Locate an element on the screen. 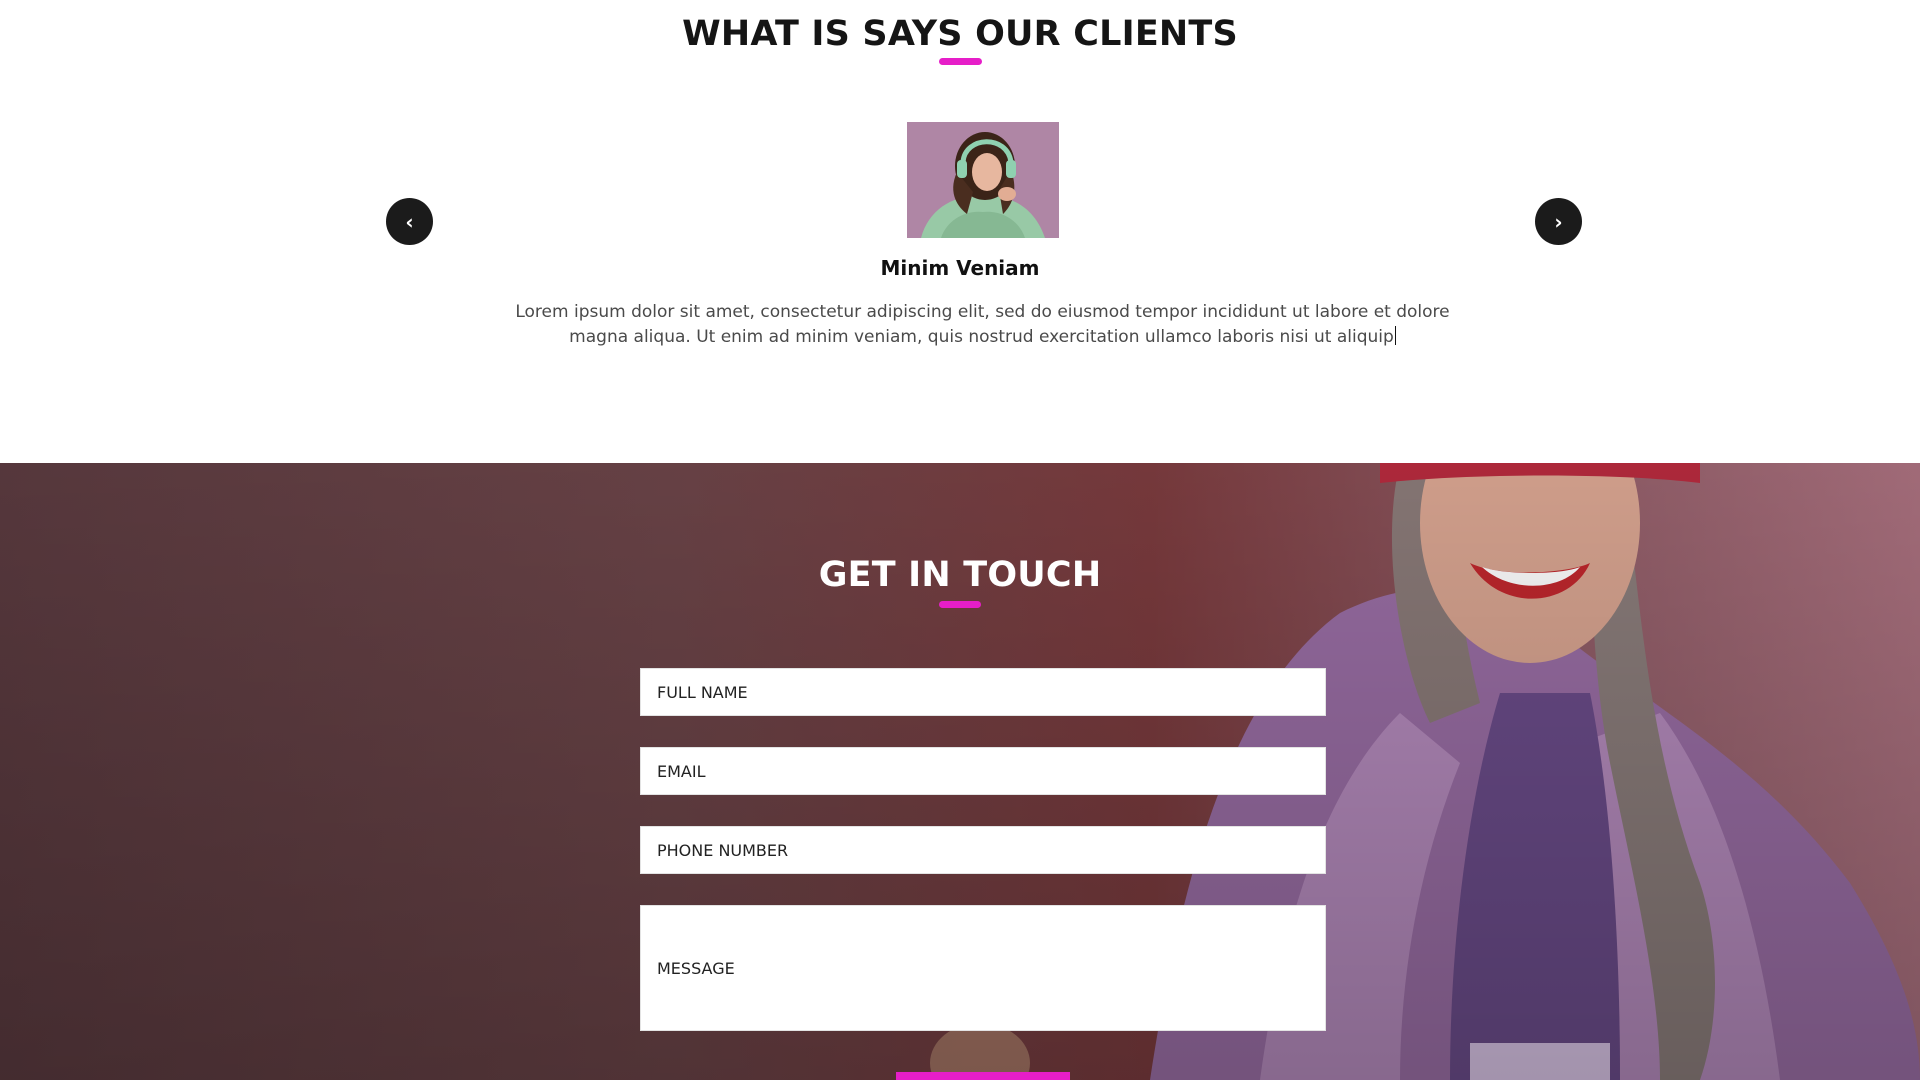 The width and height of the screenshot is (1920, 1080). chevron-left-icon: ‹ is located at coordinates (409, 221).